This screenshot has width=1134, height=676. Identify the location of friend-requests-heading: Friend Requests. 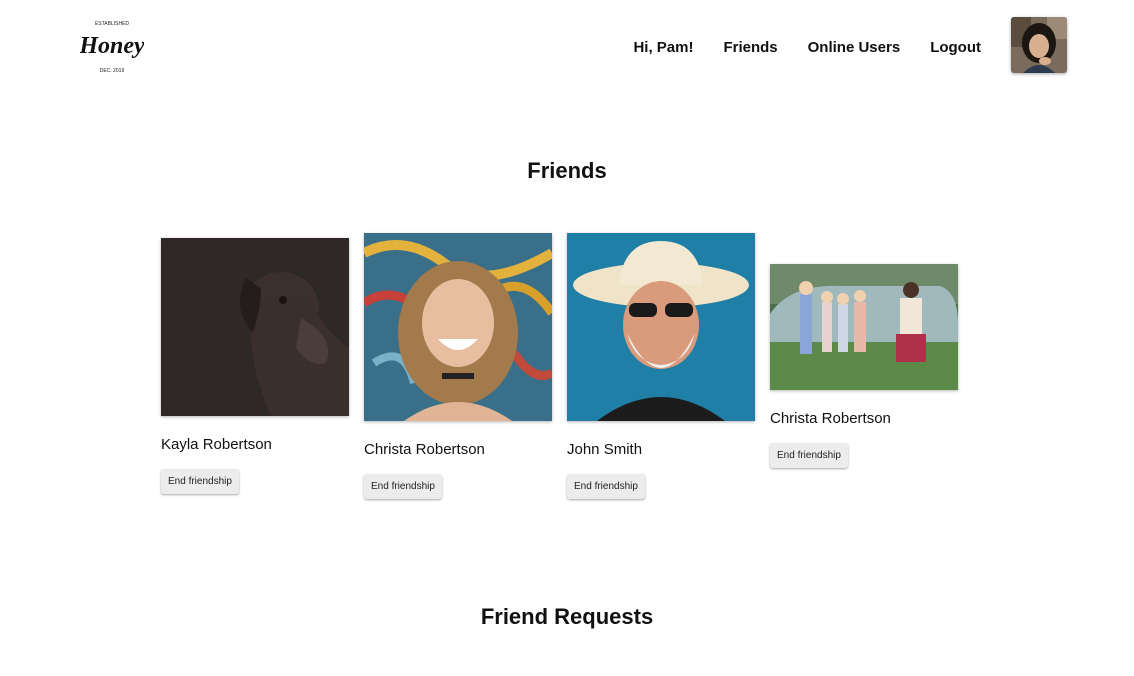
(567, 616).